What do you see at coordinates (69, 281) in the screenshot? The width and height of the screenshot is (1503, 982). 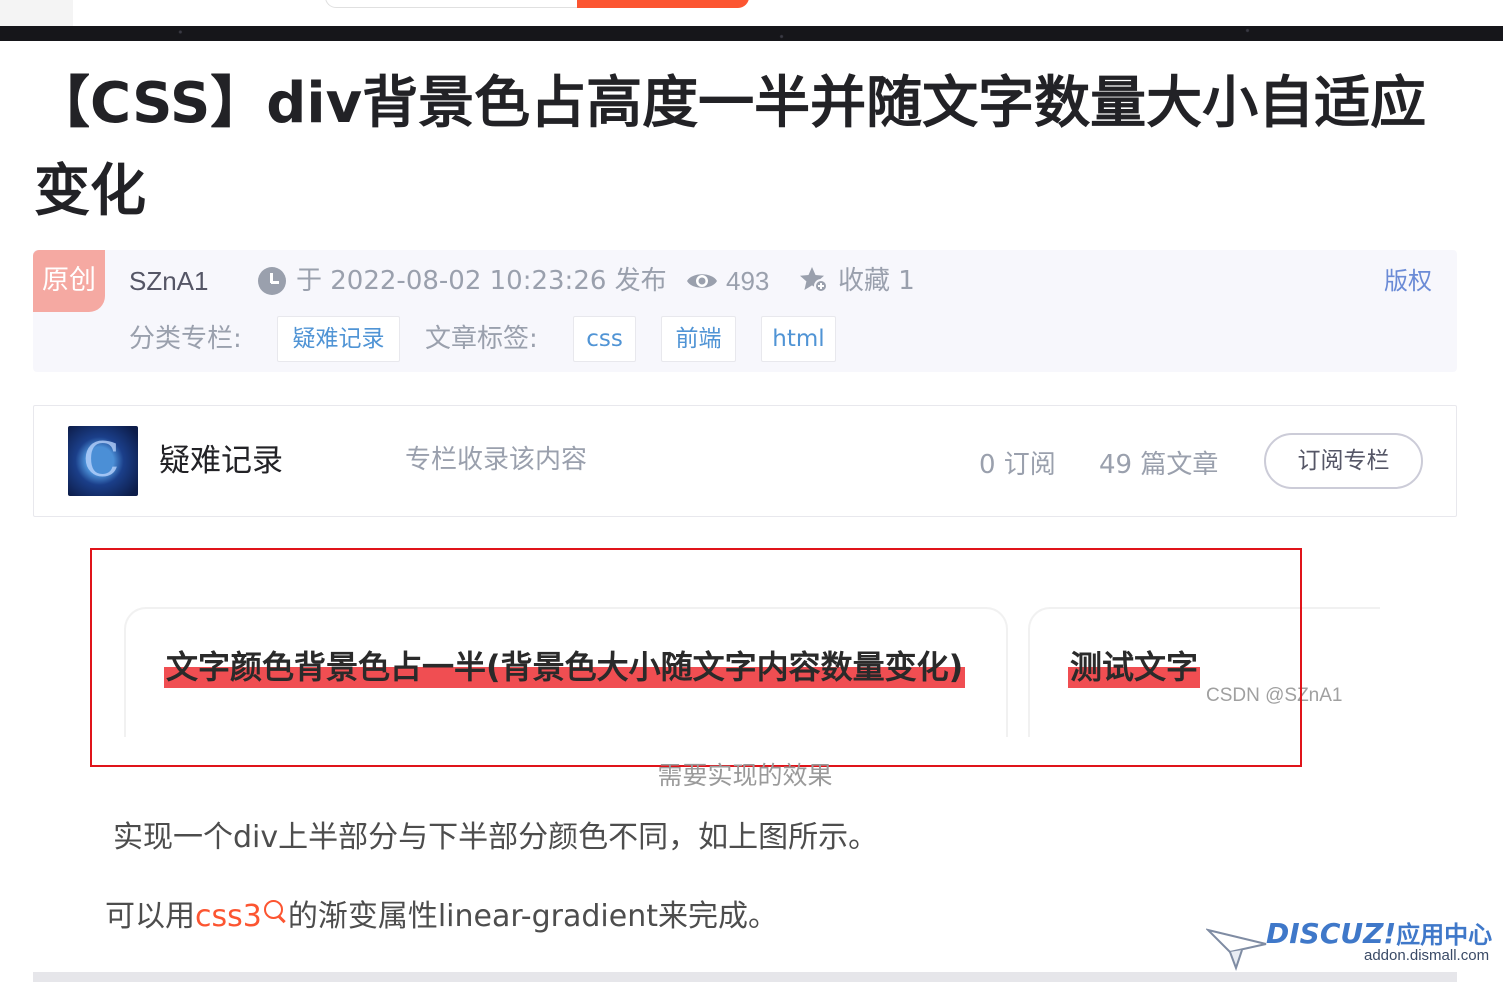 I see `original-badge: 原创` at bounding box center [69, 281].